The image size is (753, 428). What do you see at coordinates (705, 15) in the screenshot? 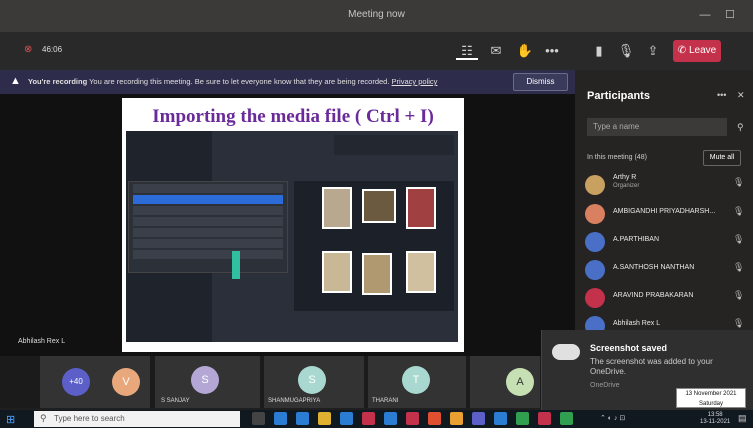
I see `minimize-icon: —` at bounding box center [705, 15].